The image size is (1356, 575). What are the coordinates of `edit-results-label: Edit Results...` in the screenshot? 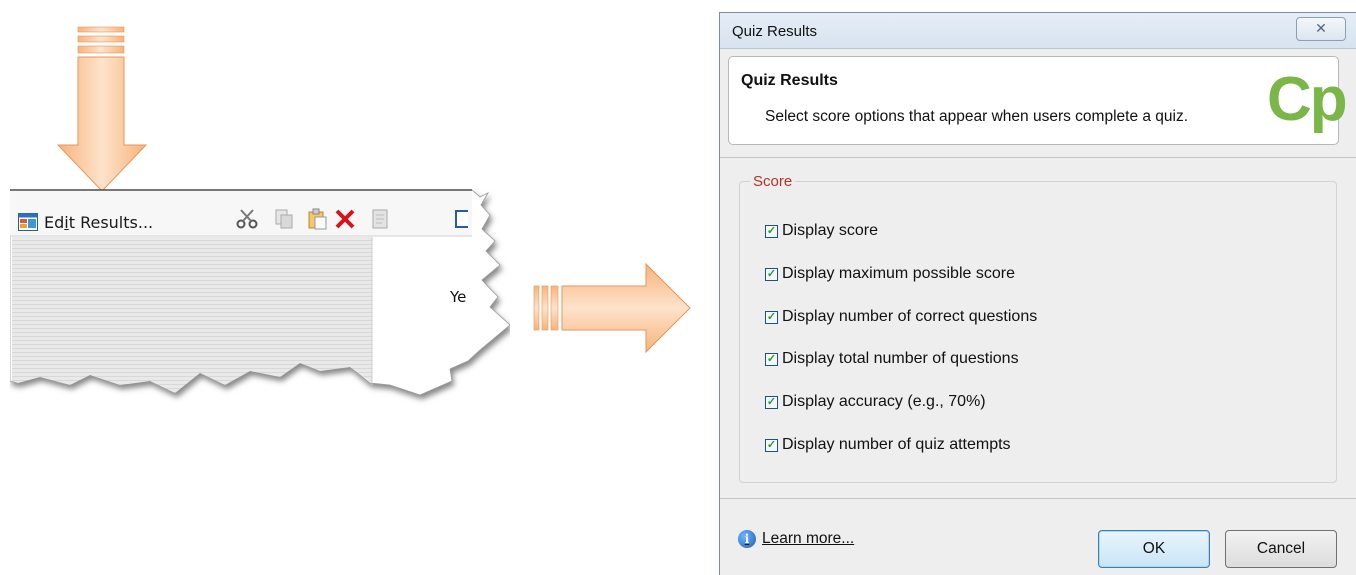 It's located at (99, 222).